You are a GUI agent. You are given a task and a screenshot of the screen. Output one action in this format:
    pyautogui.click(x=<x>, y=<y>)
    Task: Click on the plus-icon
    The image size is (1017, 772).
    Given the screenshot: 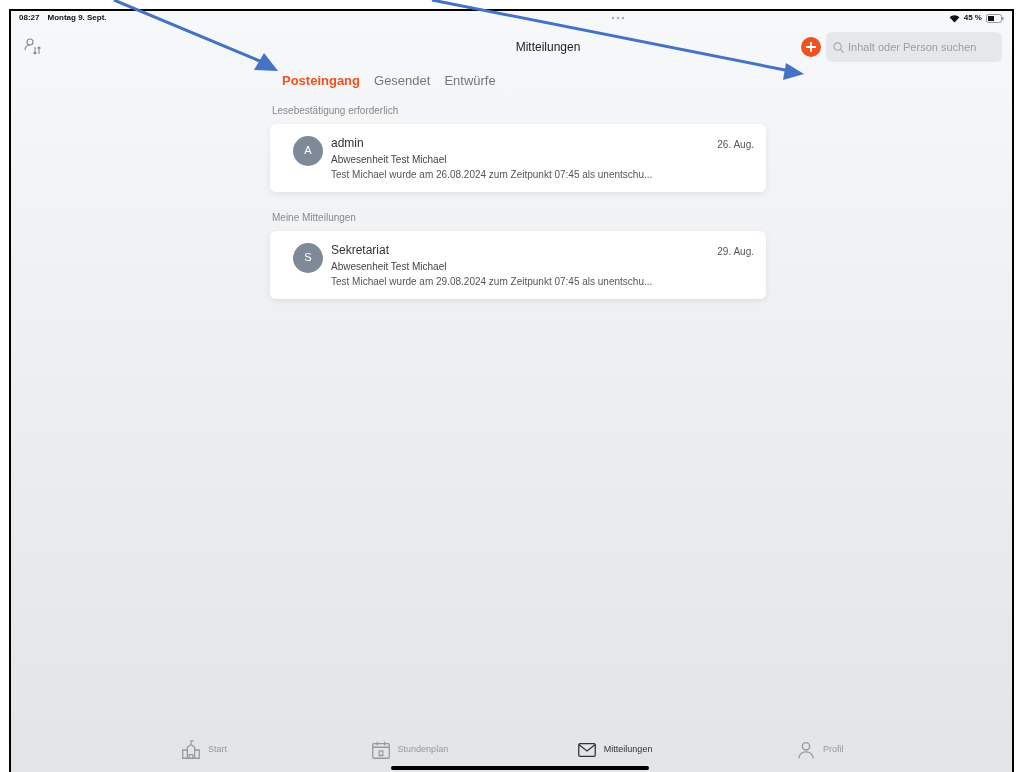 What is the action you would take?
    pyautogui.click(x=811, y=47)
    